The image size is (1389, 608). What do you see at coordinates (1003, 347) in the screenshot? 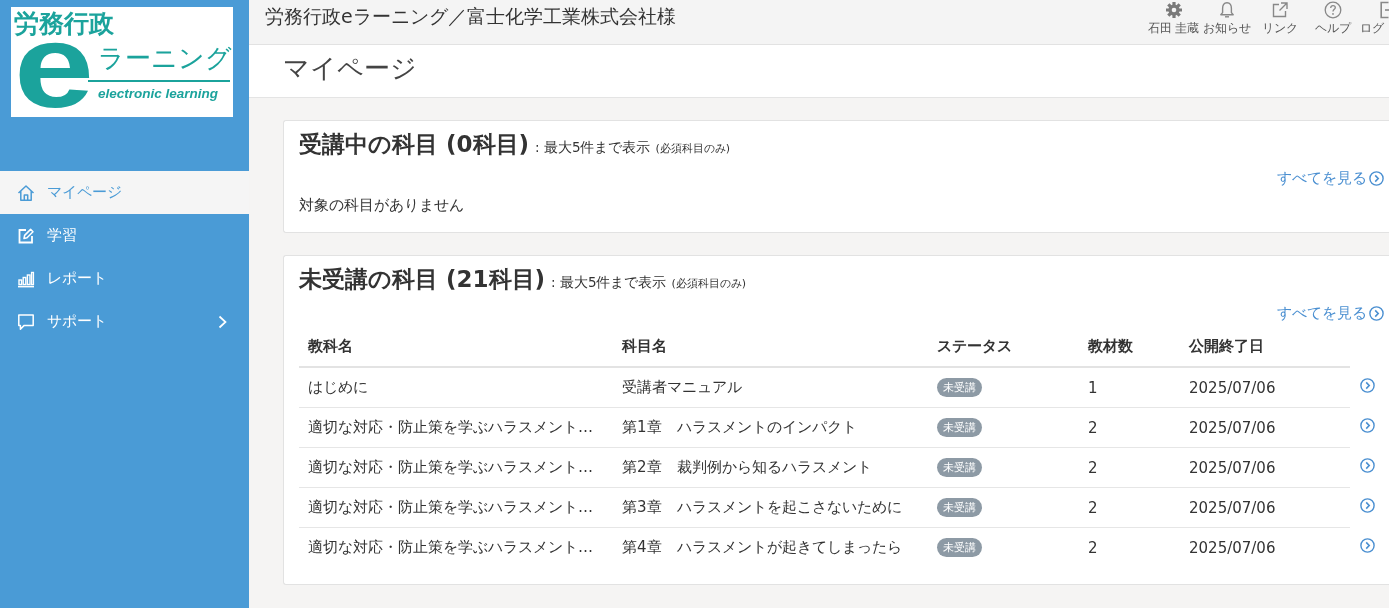
I see `column-header: ステータス` at bounding box center [1003, 347].